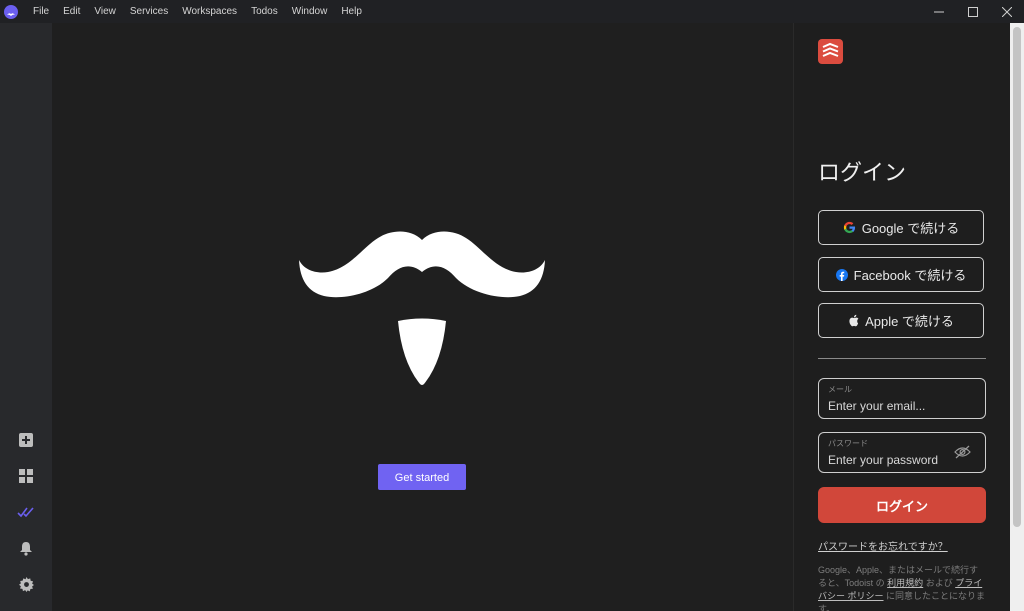 Image resolution: width=1024 pixels, height=611 pixels. Describe the element at coordinates (105, 11) in the screenshot. I see `menu-view: View` at that location.